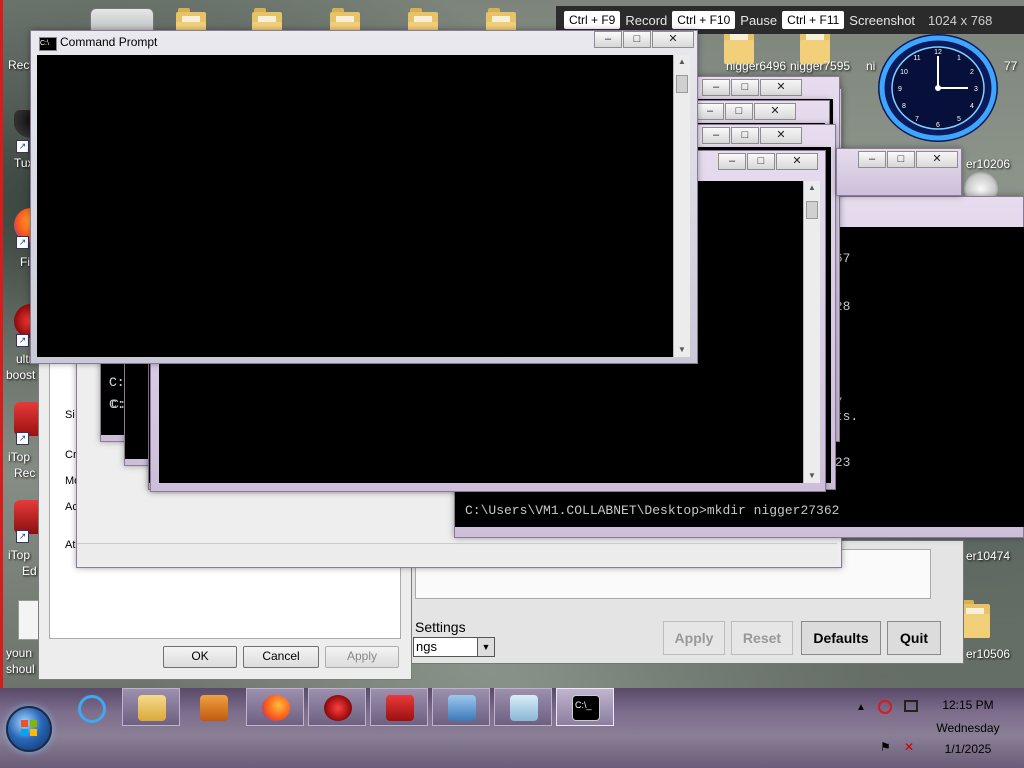  I want to click on windows-logo-icon, so click(29, 728).